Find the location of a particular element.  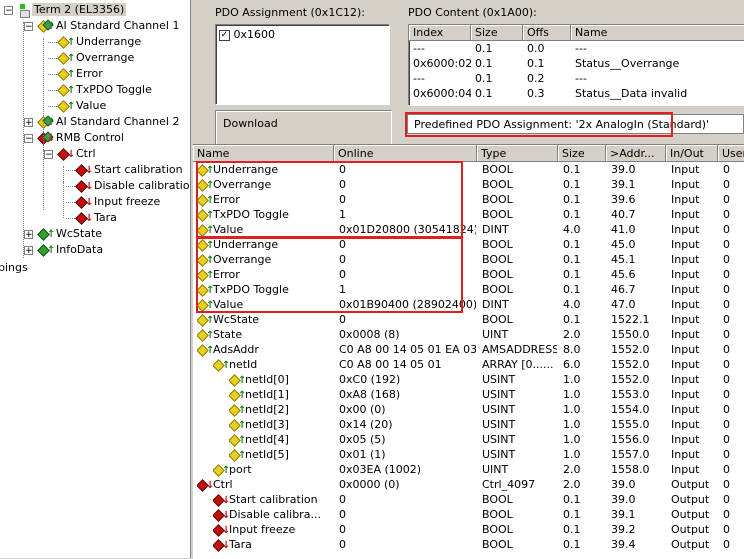

variable-name: netId[0] is located at coordinates (267, 379).